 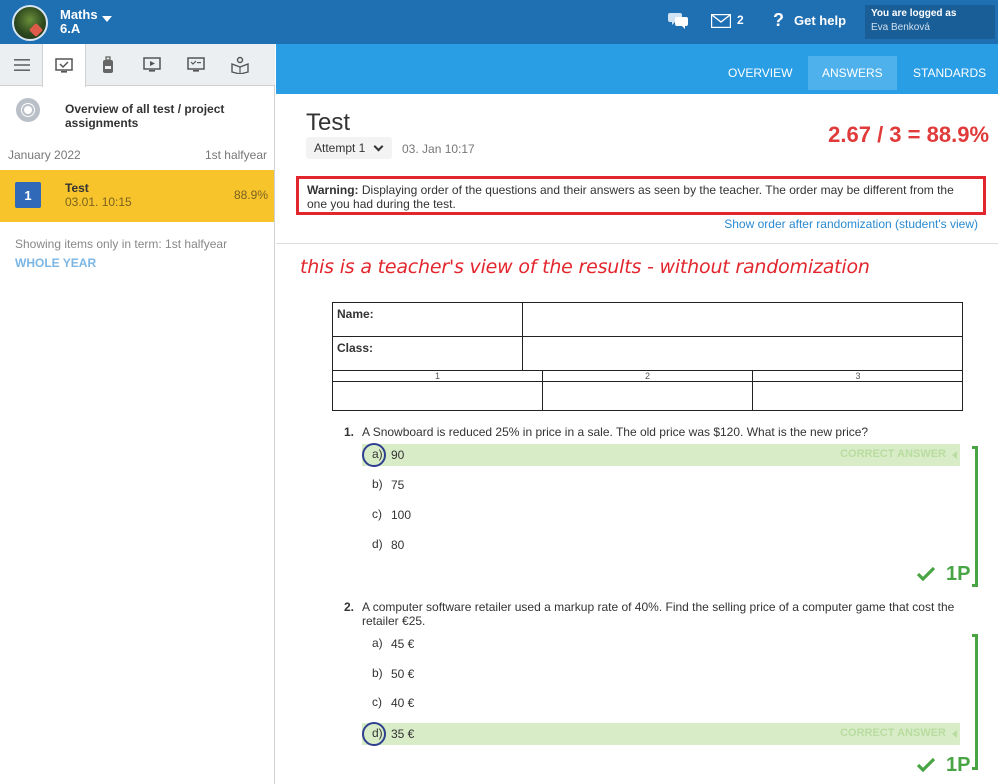 What do you see at coordinates (377, 733) in the screenshot?
I see `answer-letter: d)` at bounding box center [377, 733].